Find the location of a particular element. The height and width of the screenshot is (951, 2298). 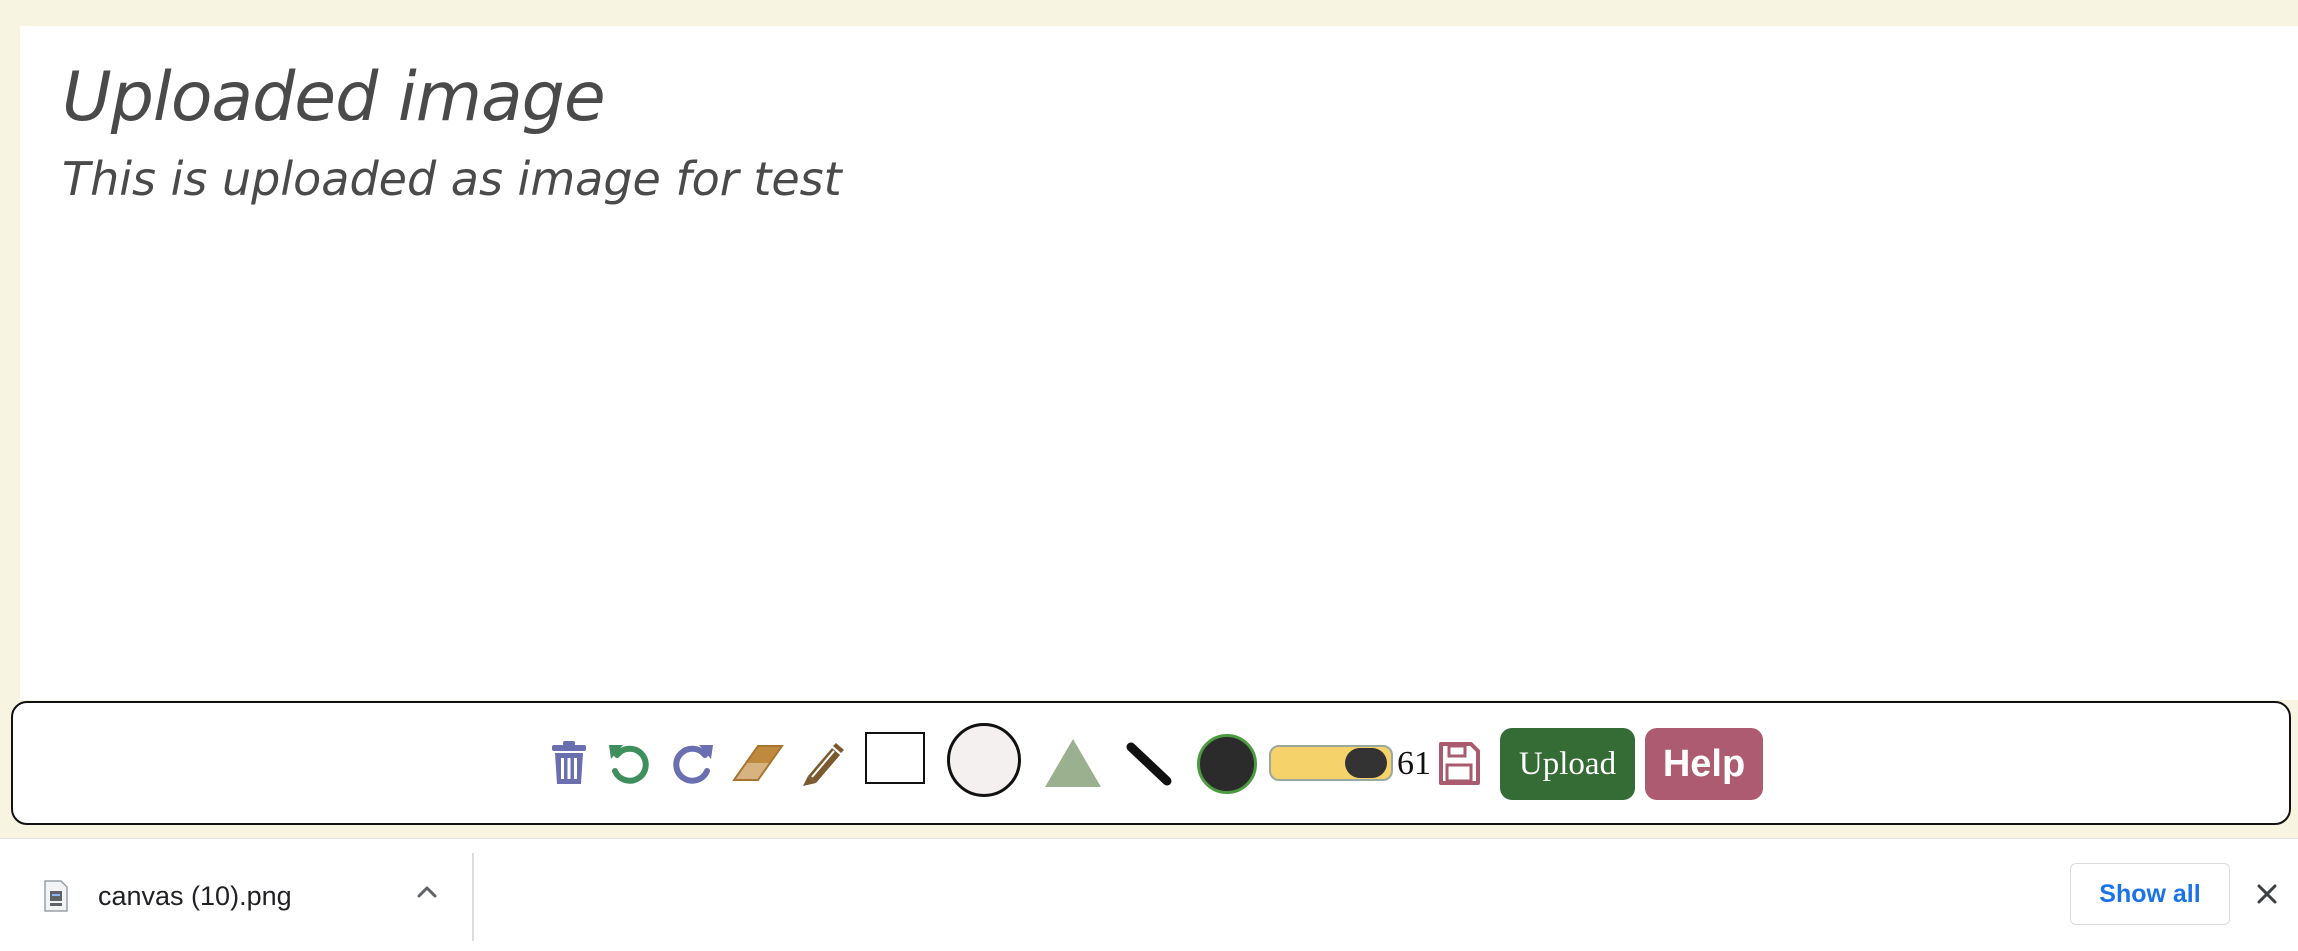

redo-icon is located at coordinates (692, 764).